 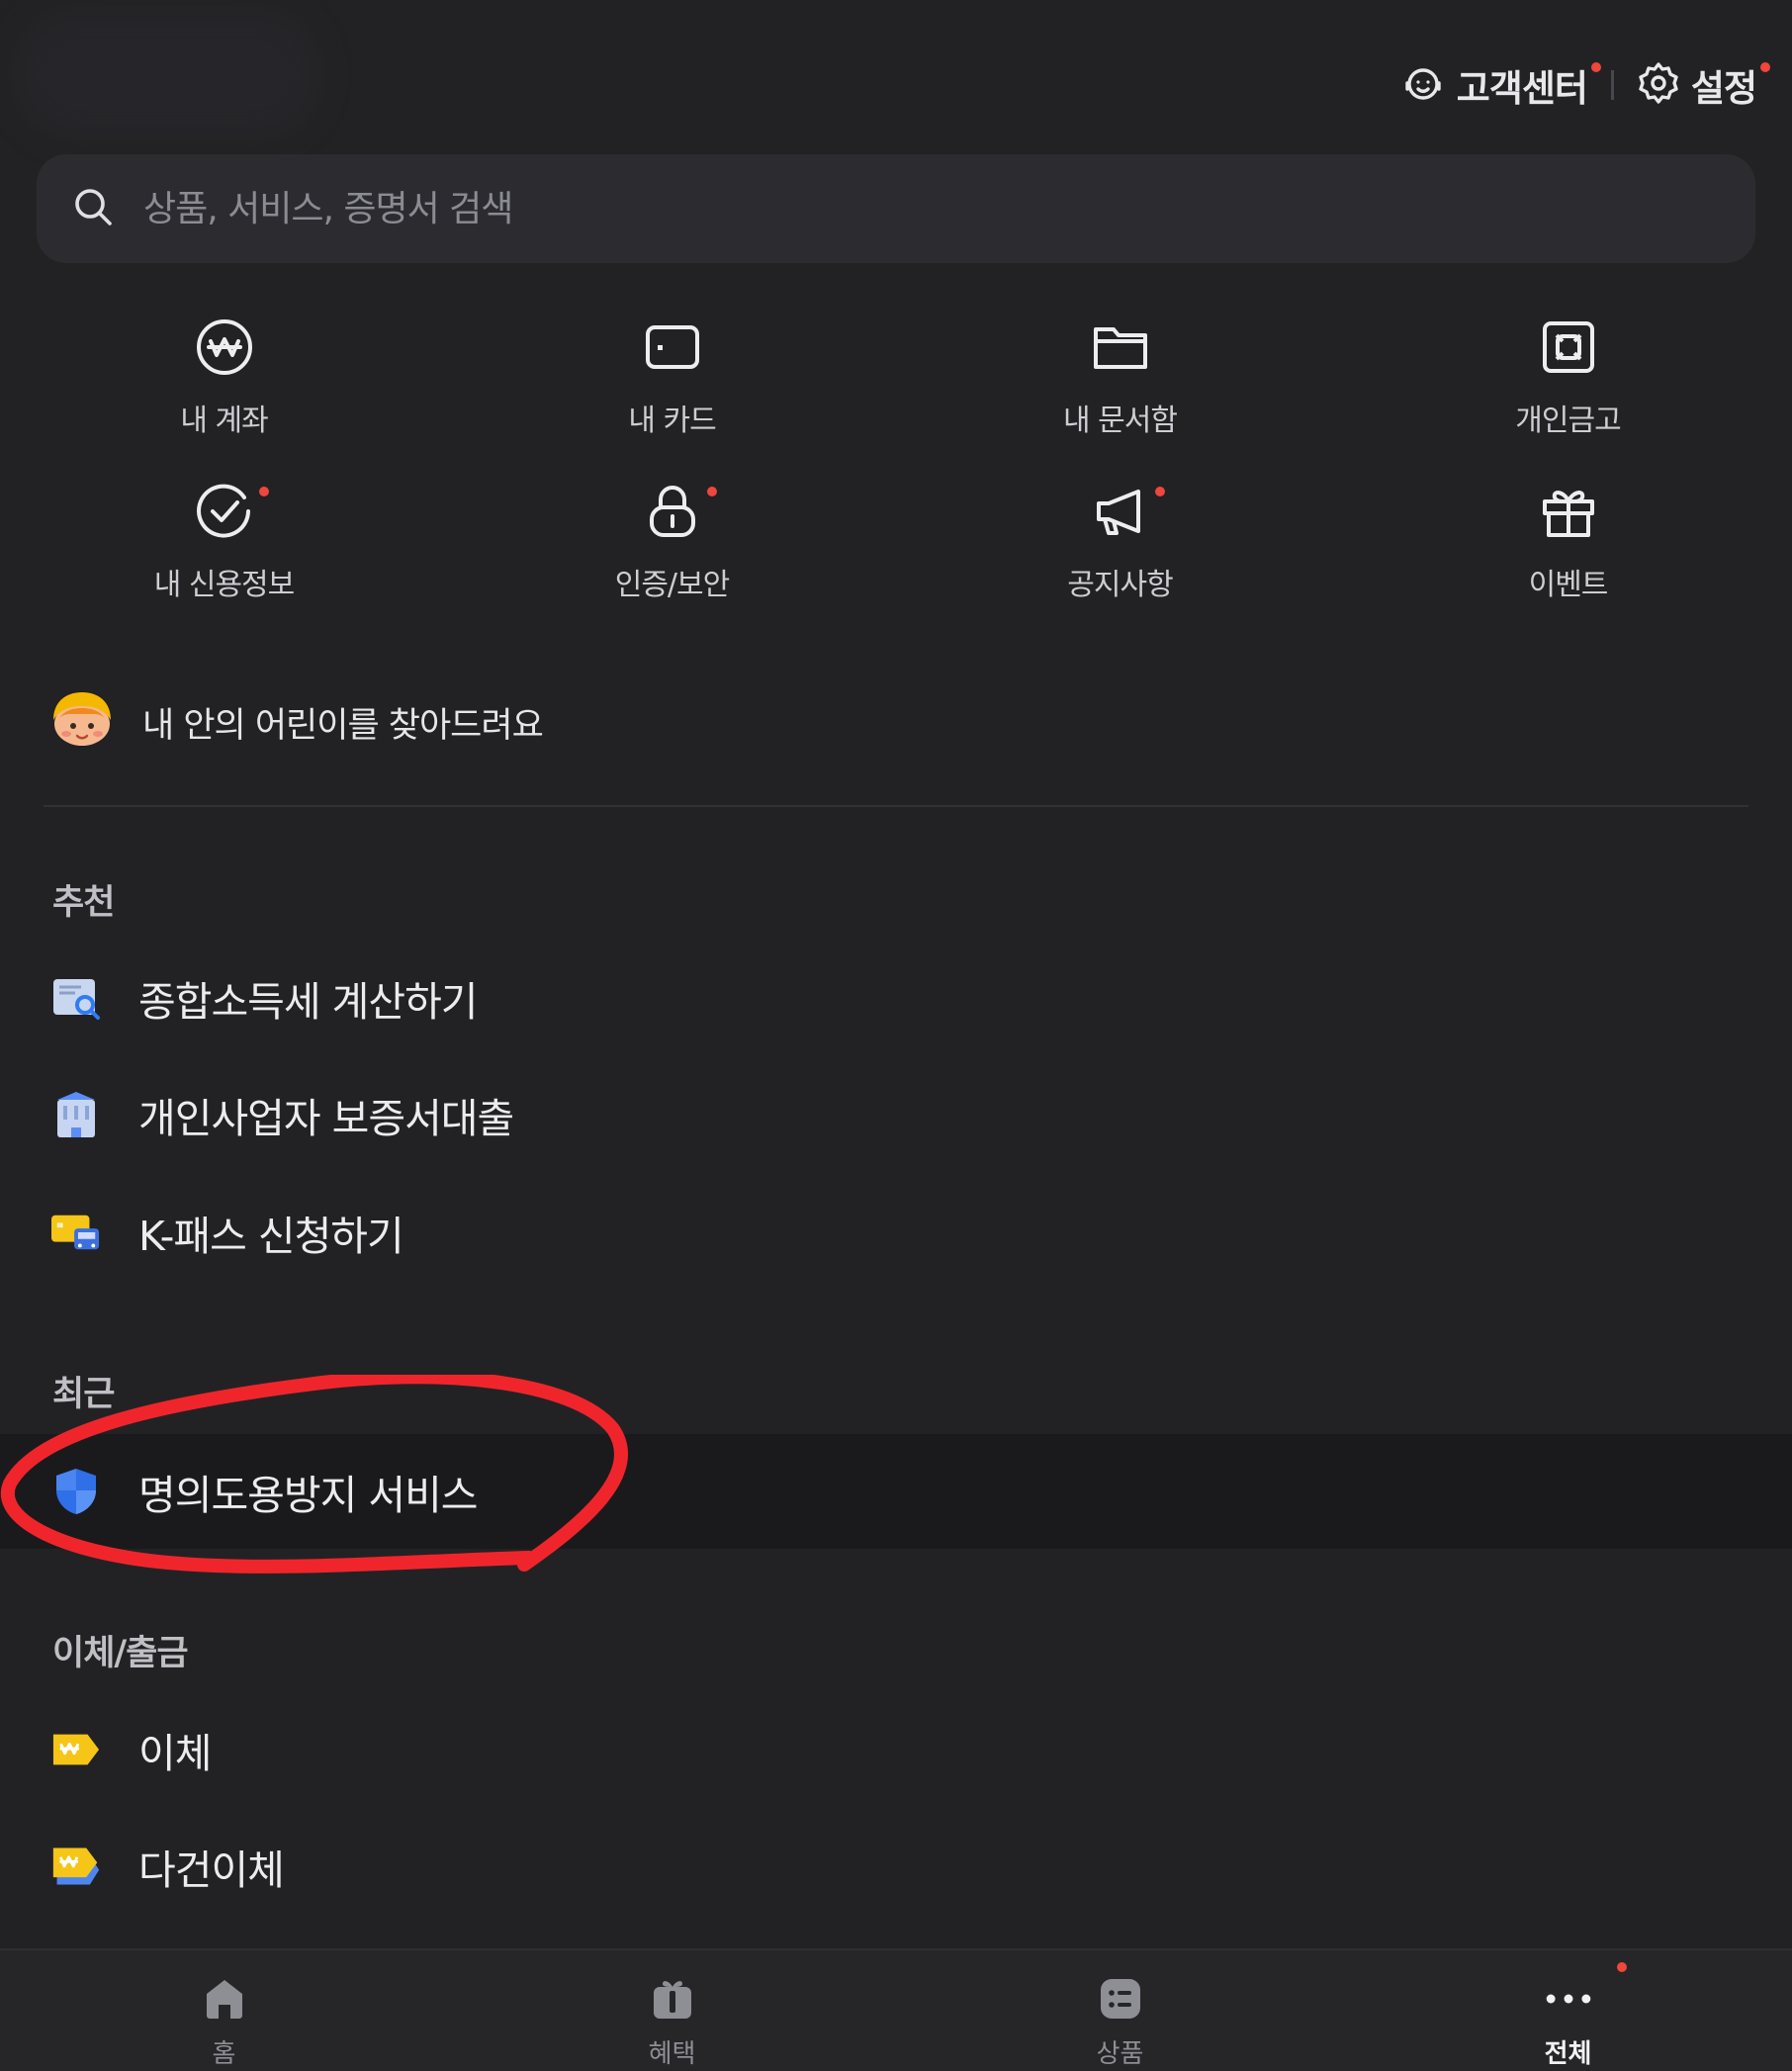 What do you see at coordinates (1568, 421) in the screenshot?
I see `quick-item-label: 개인금고` at bounding box center [1568, 421].